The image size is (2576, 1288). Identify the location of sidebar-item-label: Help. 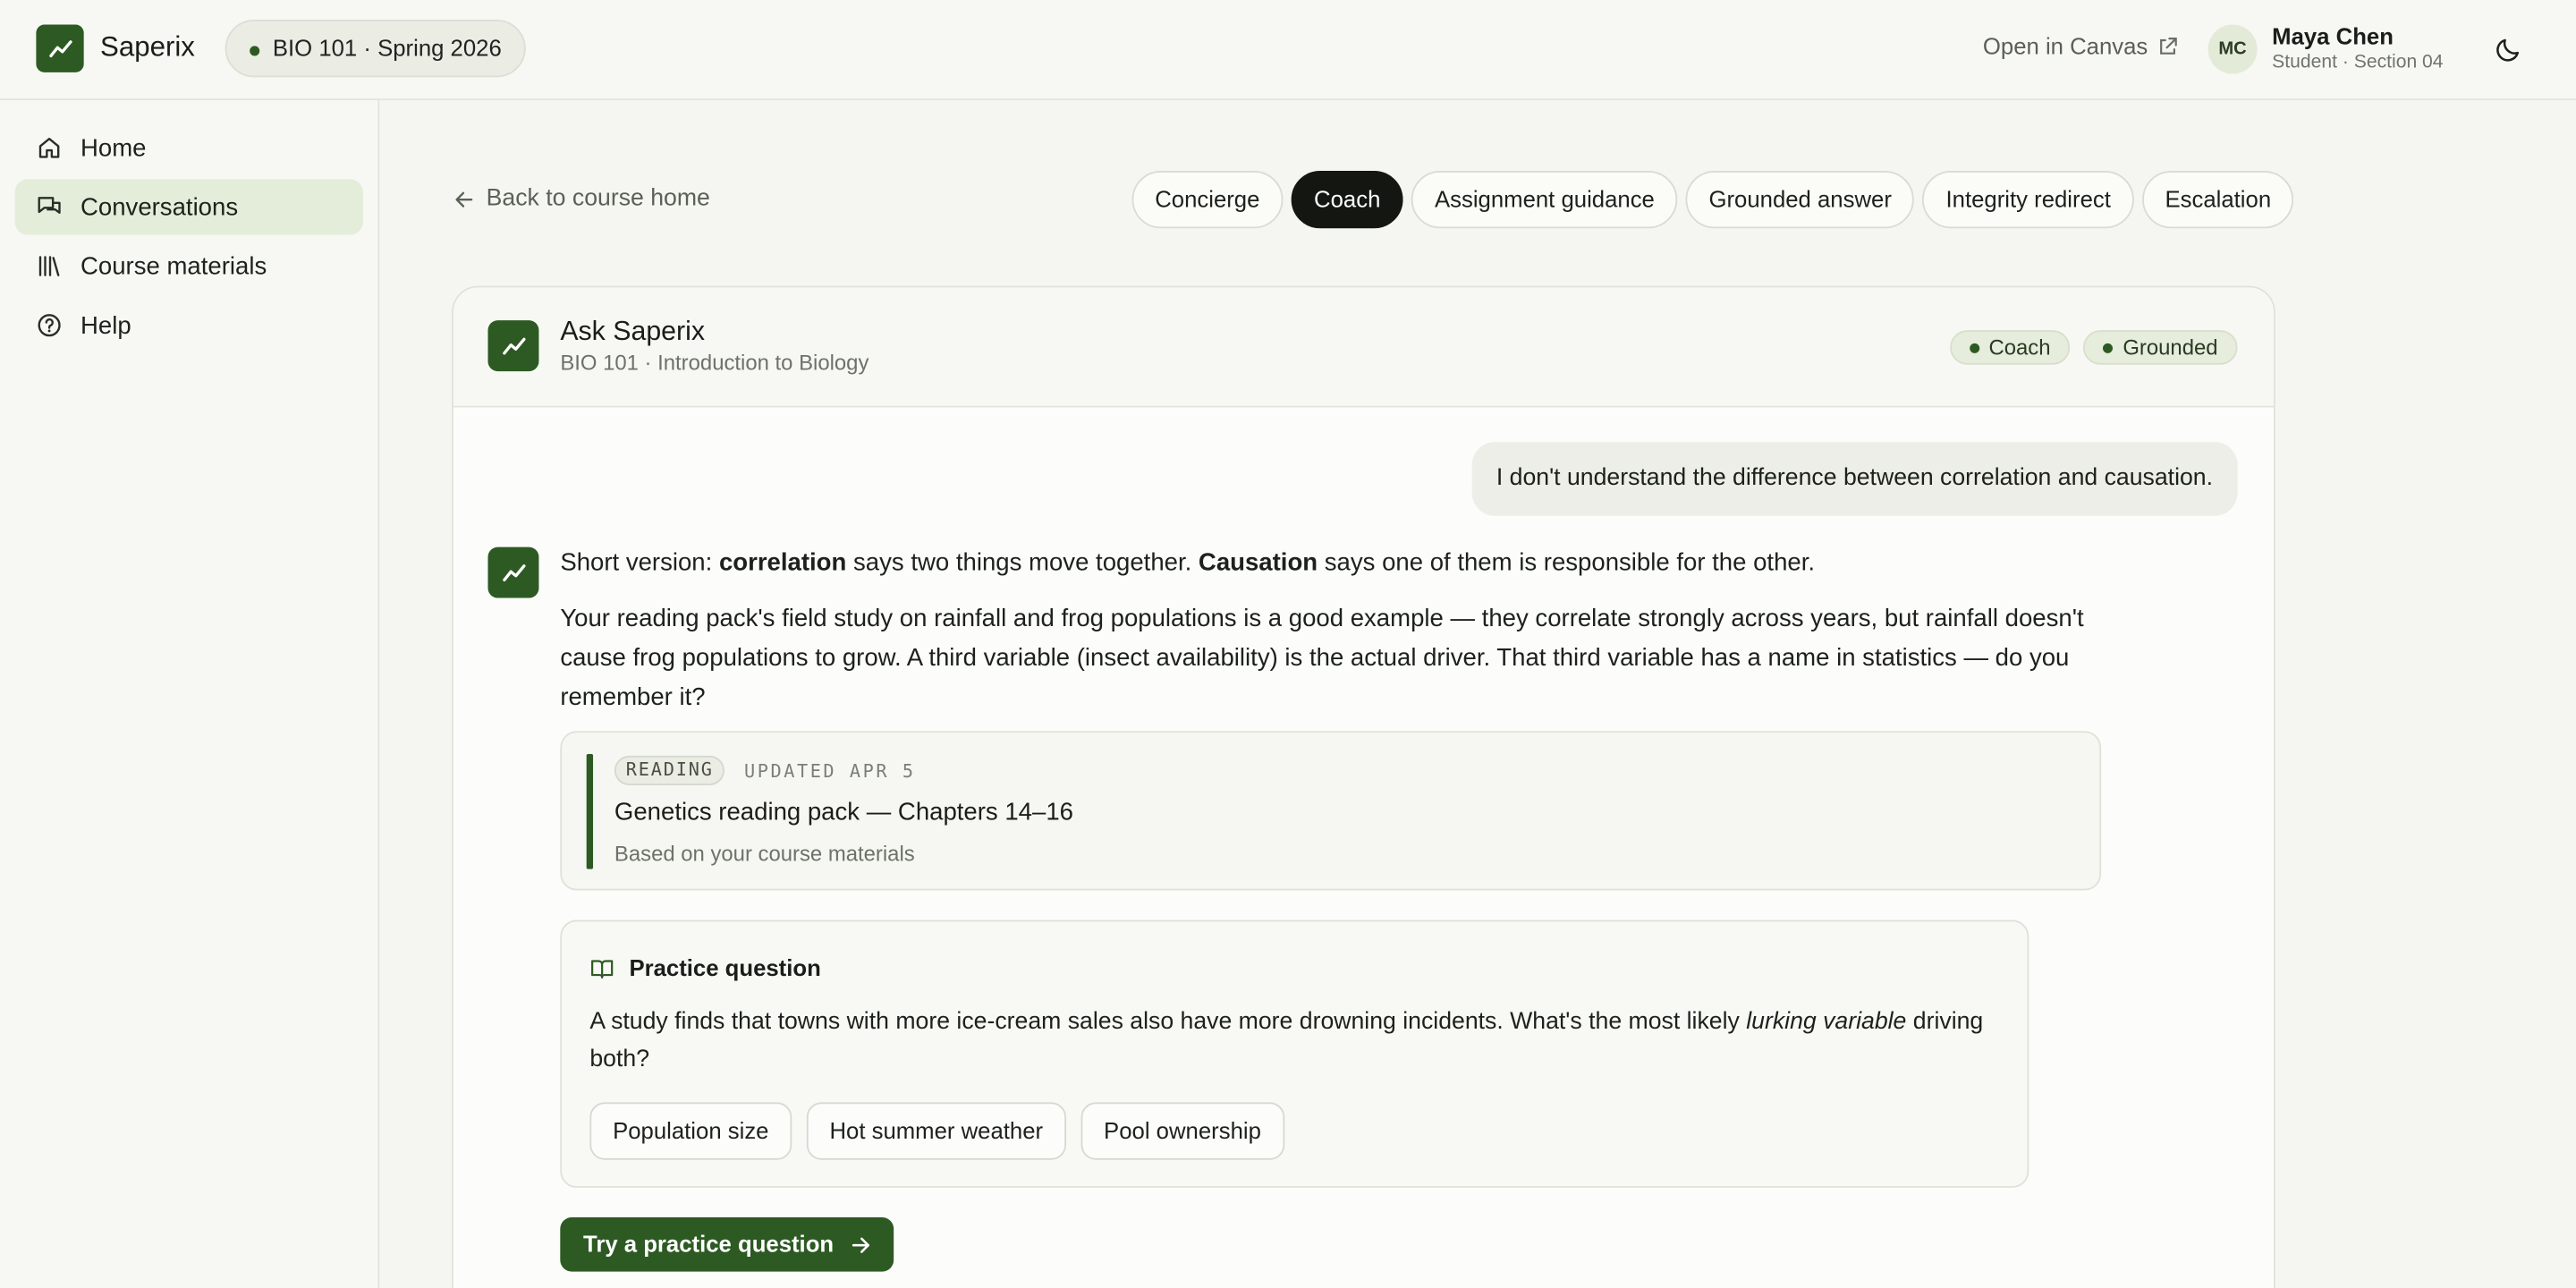
(105, 325).